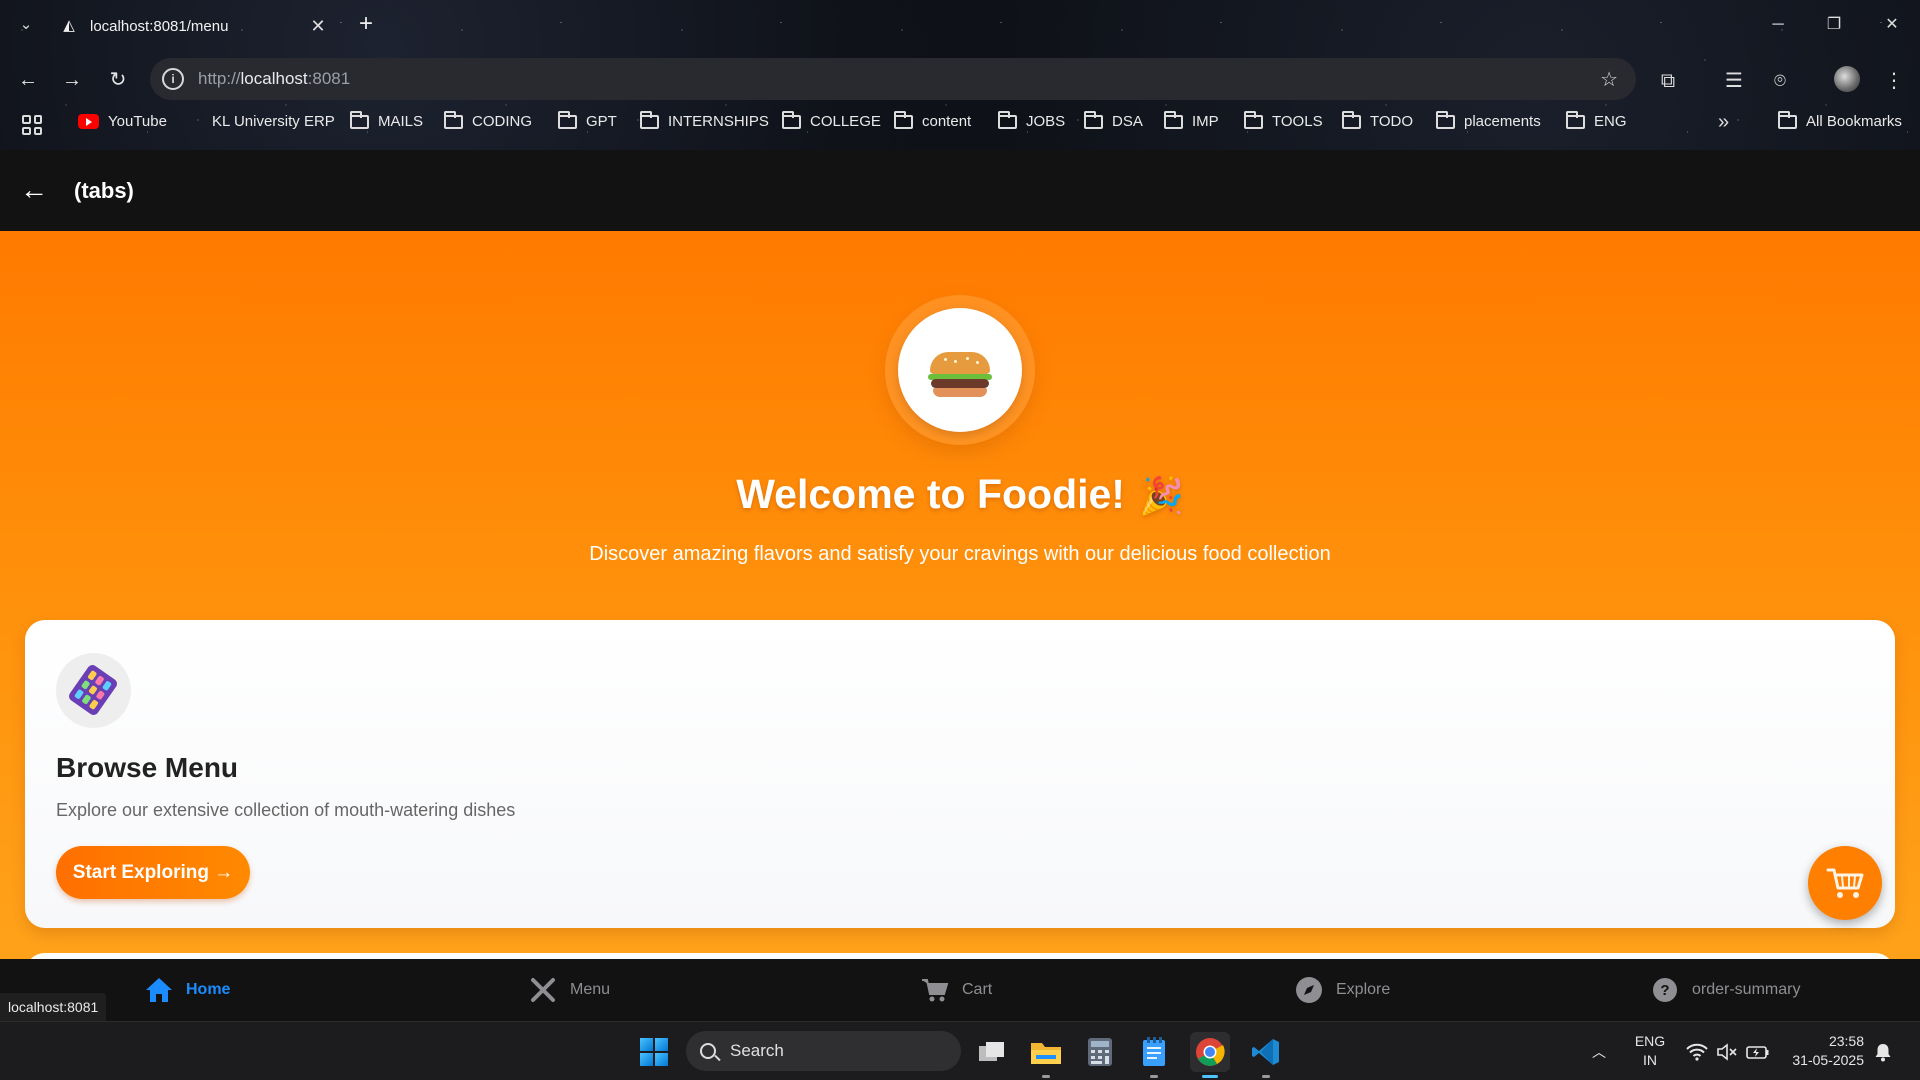 Image resolution: width=1920 pixels, height=1080 pixels. What do you see at coordinates (960, 190) in the screenshot?
I see `app-header: ← (tabs)` at bounding box center [960, 190].